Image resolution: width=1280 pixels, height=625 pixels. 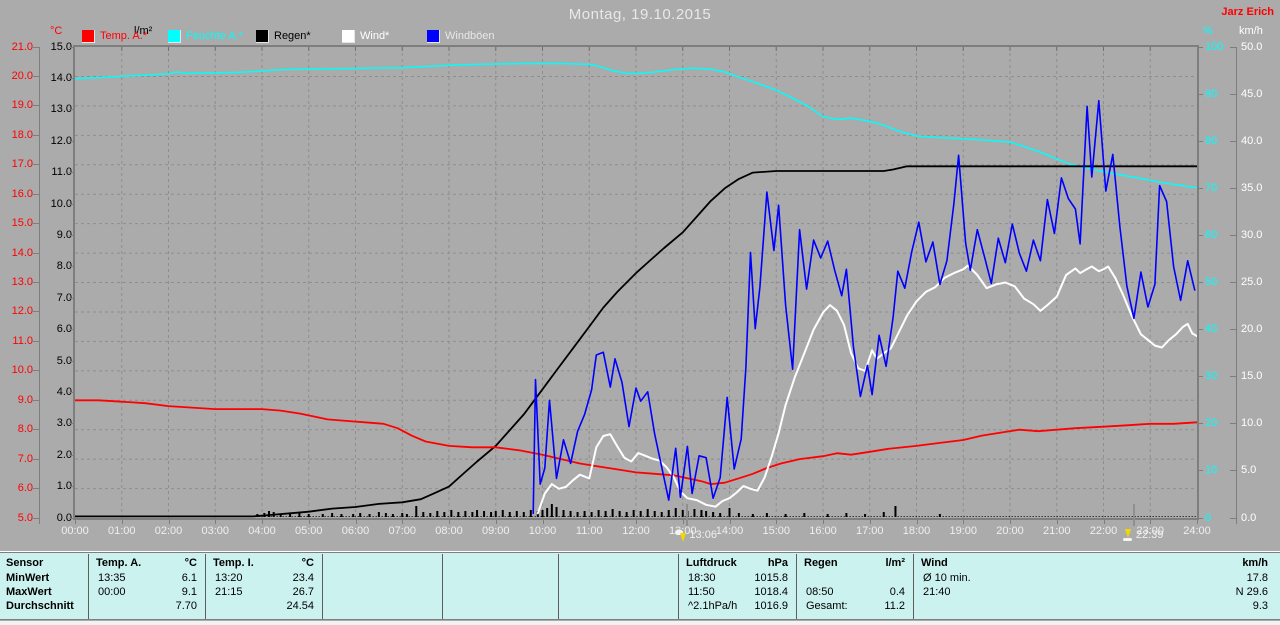 What do you see at coordinates (687, 515) in the screenshot?
I see `event-marker-line` at bounding box center [687, 515].